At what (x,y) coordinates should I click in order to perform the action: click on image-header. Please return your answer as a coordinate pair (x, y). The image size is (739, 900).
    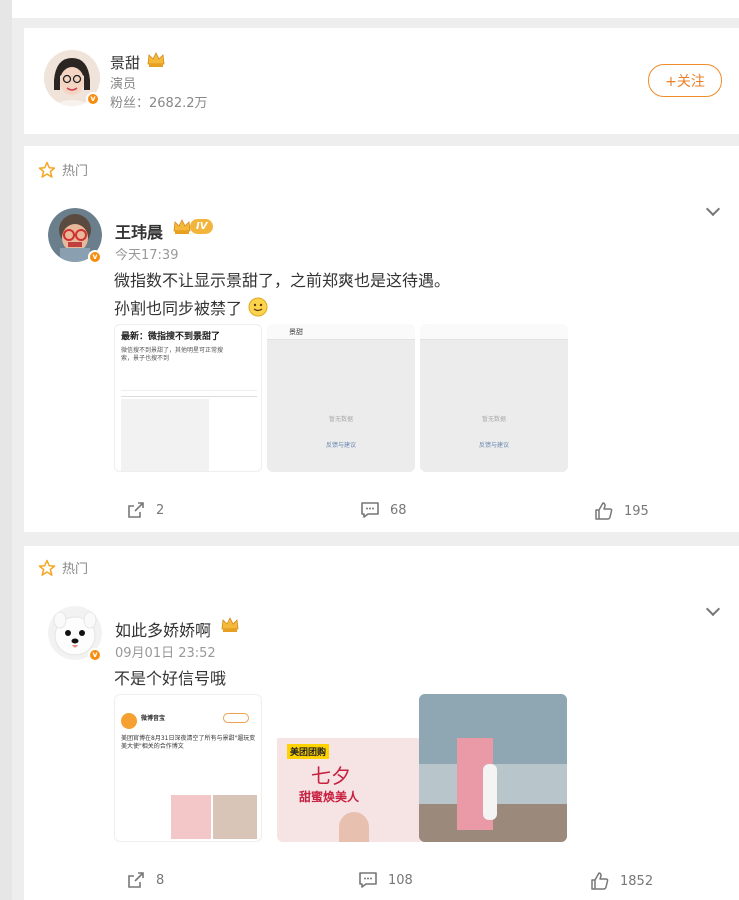
    Looking at the image, I should click on (494, 332).